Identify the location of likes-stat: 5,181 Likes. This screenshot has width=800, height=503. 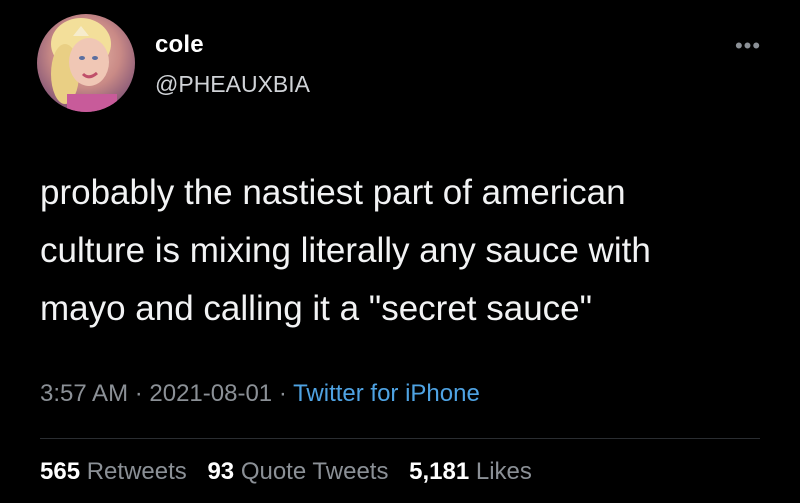
(470, 471).